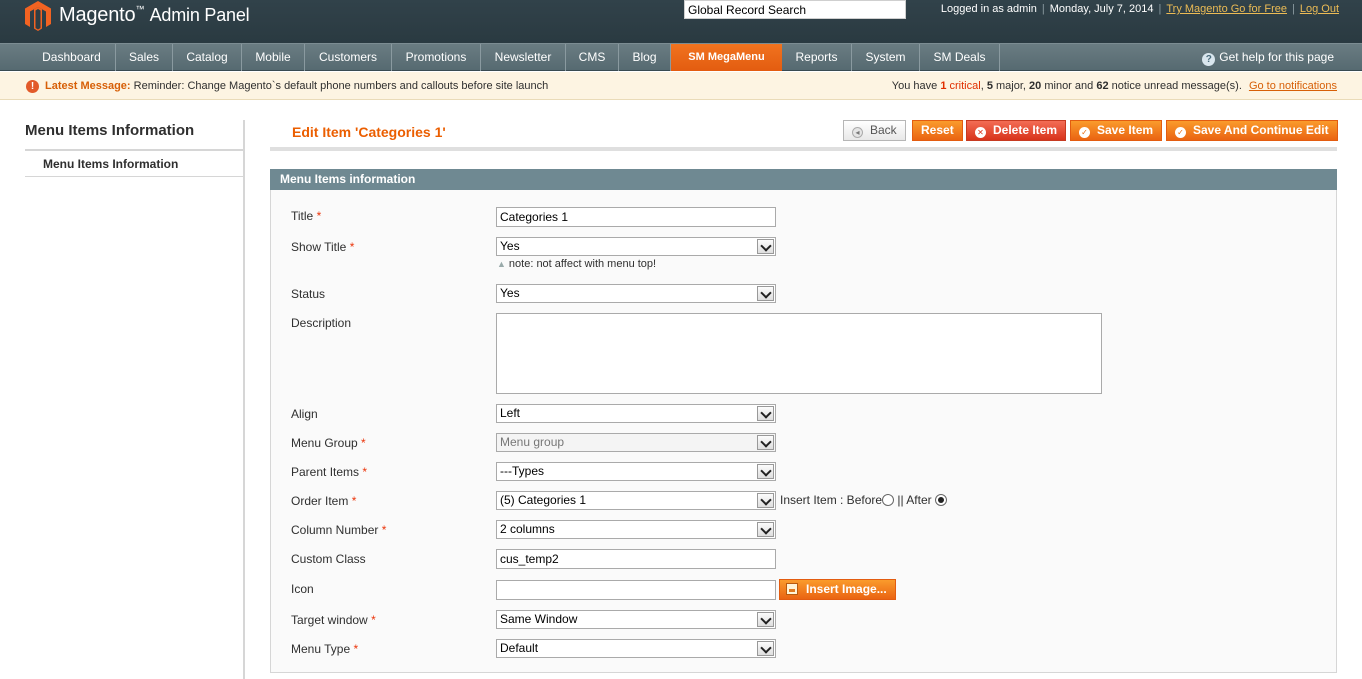 This screenshot has width=1362, height=679. Describe the element at coordinates (645, 57) in the screenshot. I see `nav-blog: Blog` at that location.